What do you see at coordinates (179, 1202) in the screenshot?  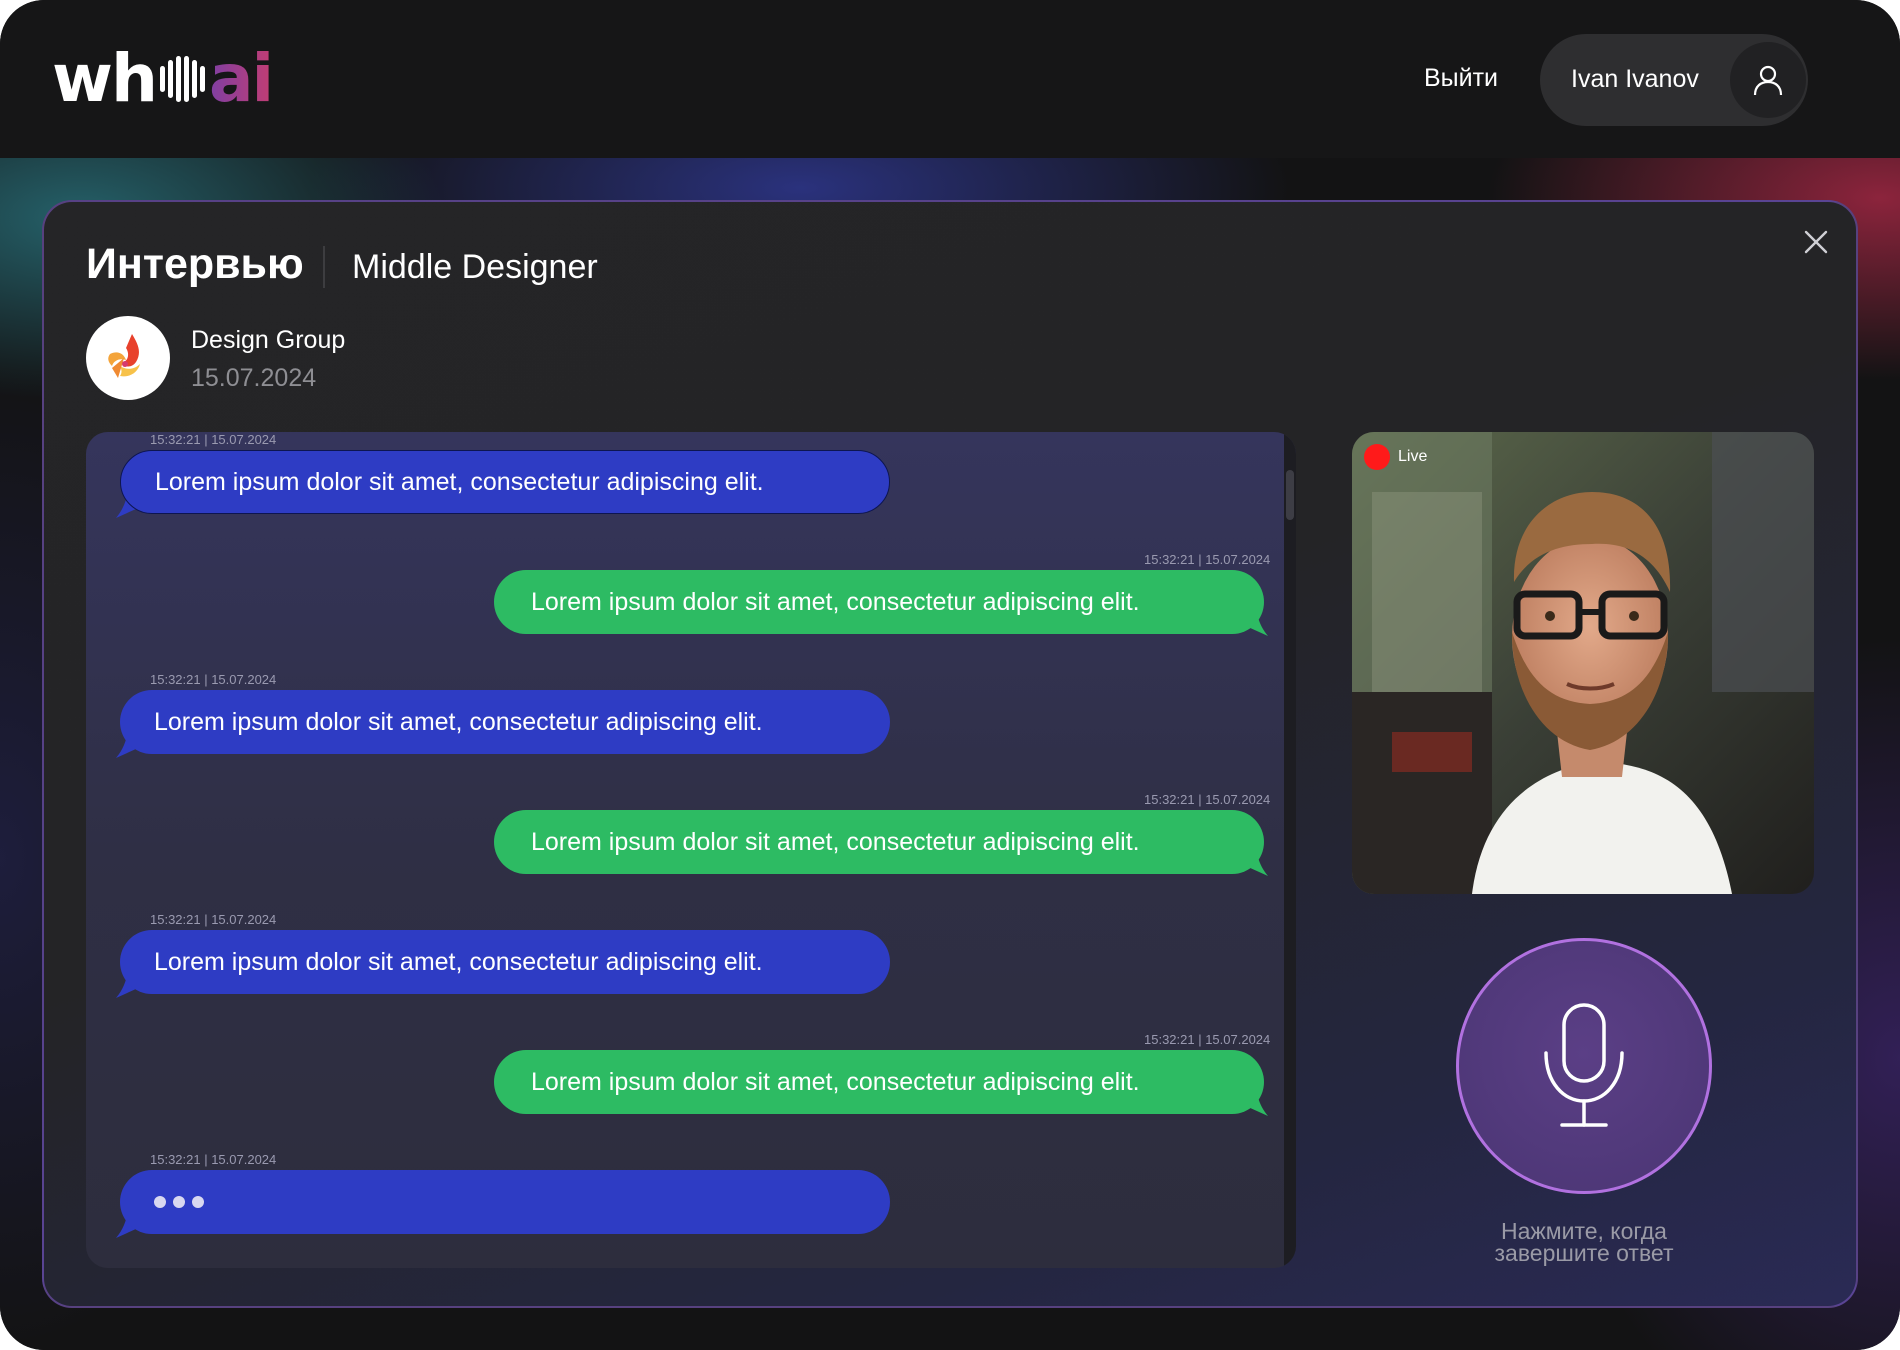 I see `typing-dots-icon` at bounding box center [179, 1202].